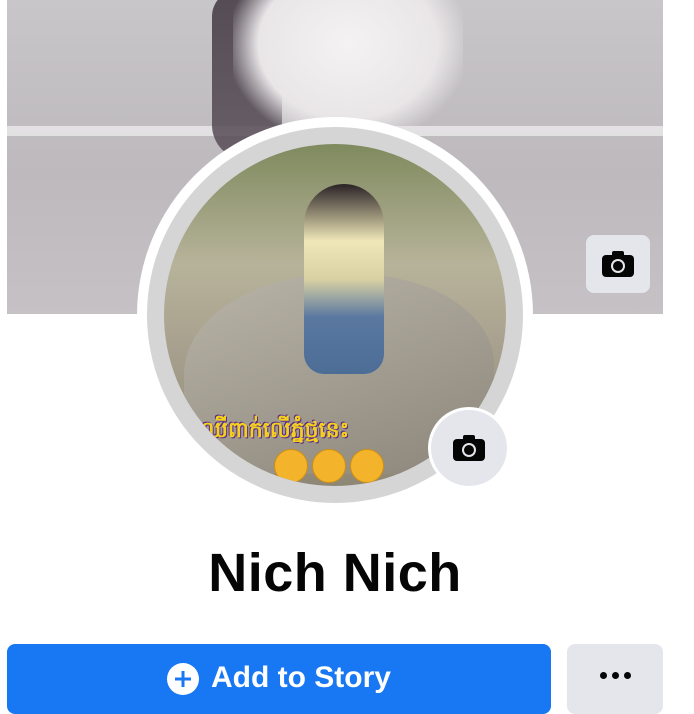  Describe the element at coordinates (183, 679) in the screenshot. I see `plus-circle-icon` at that location.